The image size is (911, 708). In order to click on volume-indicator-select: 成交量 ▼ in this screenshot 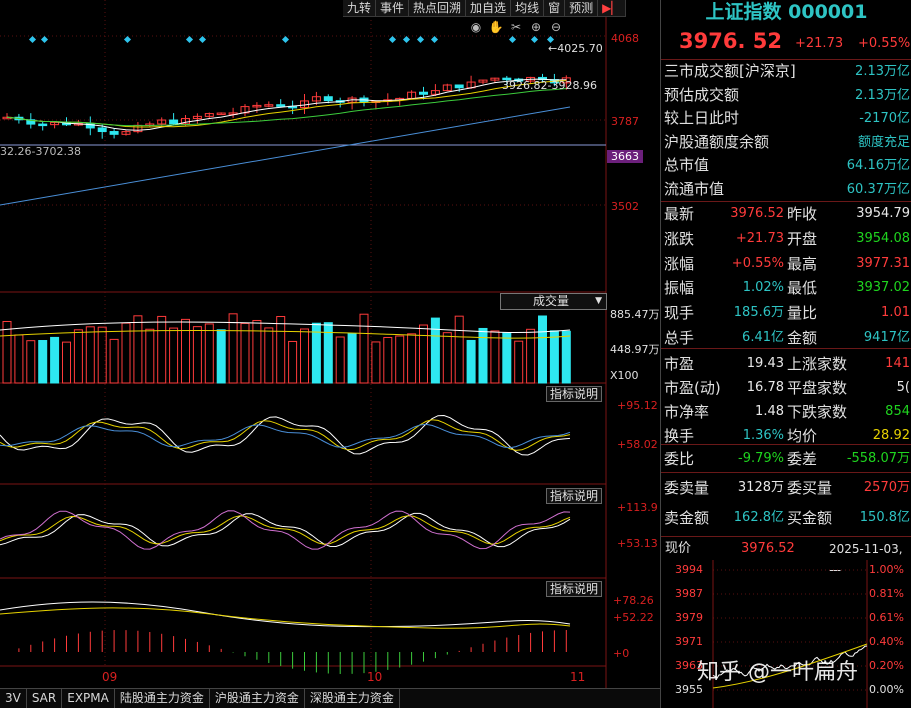, I will do `click(553, 301)`.